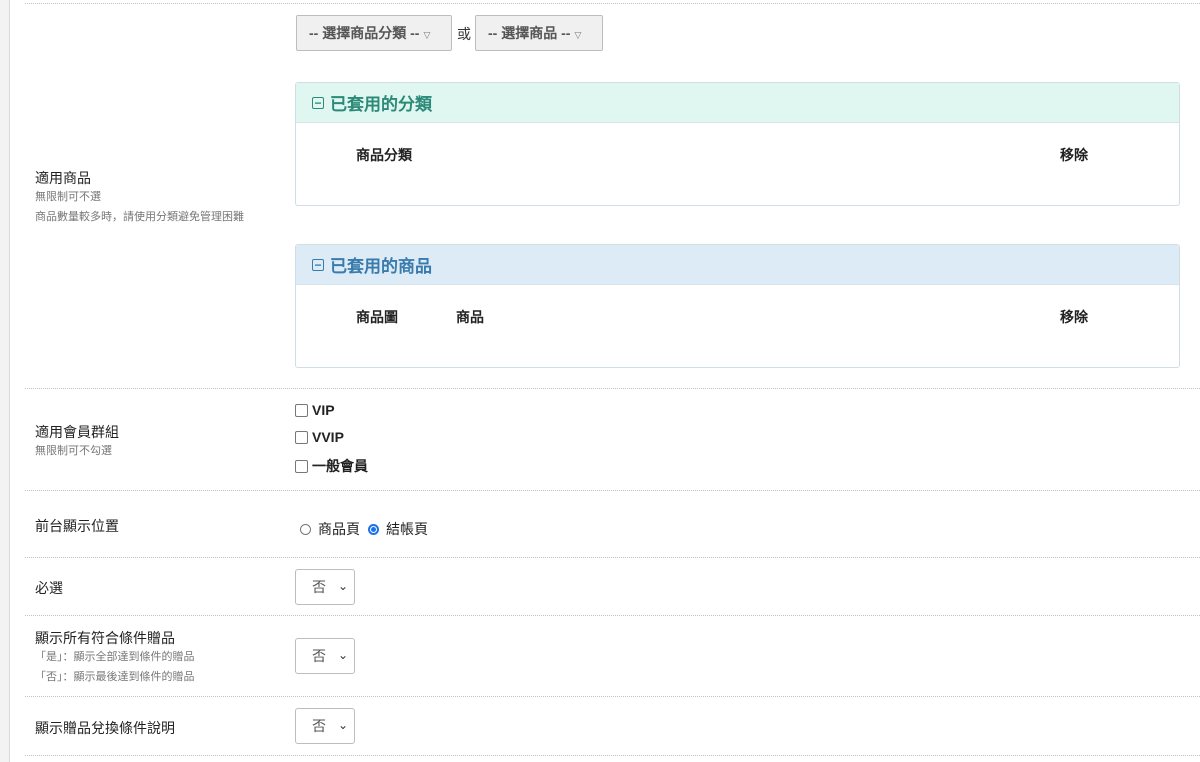  Describe the element at coordinates (464, 34) in the screenshot. I see `or-text: 或` at that location.